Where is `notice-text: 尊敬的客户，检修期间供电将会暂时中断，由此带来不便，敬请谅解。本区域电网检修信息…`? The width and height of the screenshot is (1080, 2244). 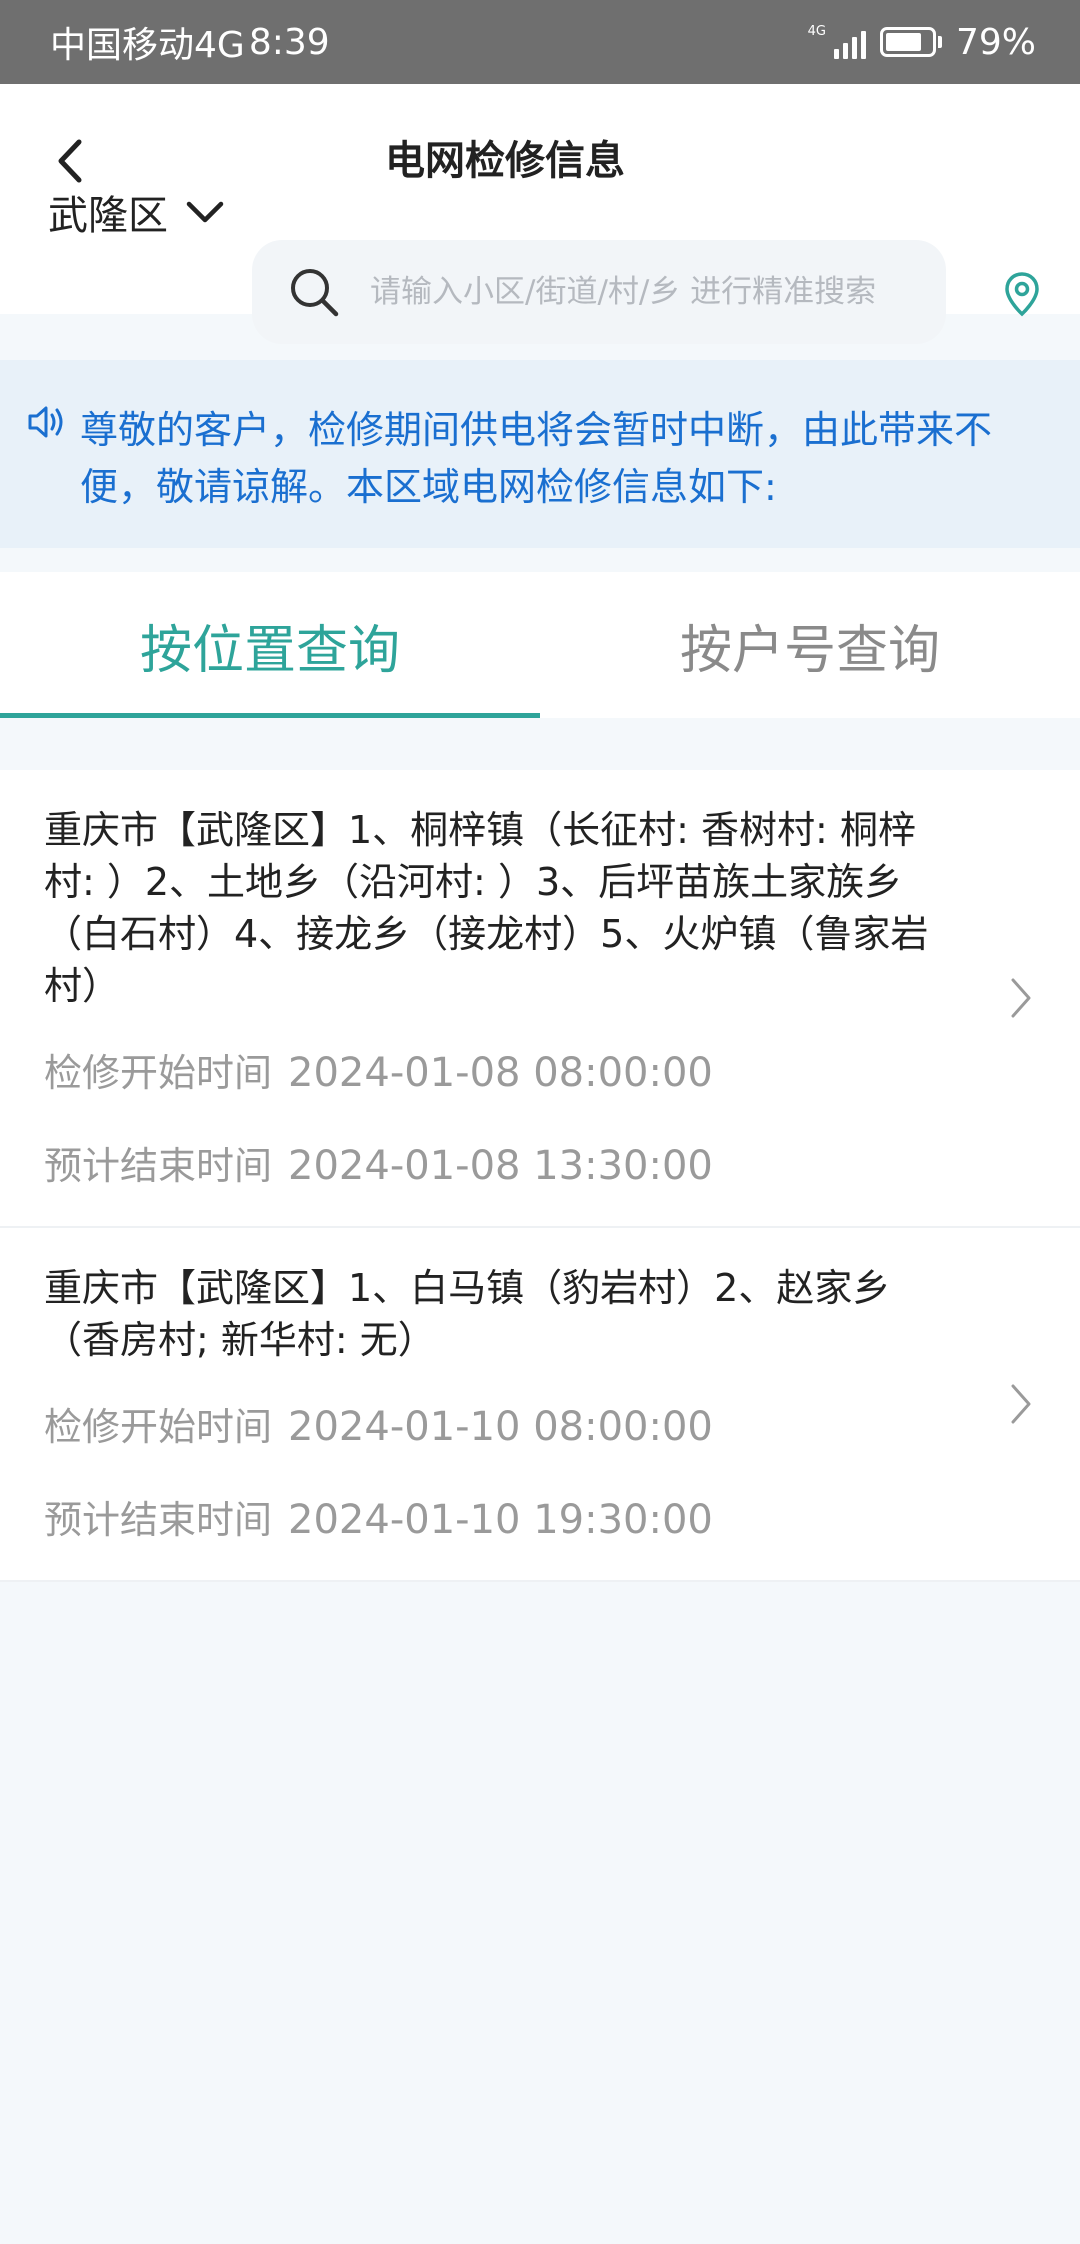
notice-text: 尊敬的客户，检修期间供电将会暂时中断，由此带来不便，敬请谅解。本区域电网检修信息… is located at coordinates (536, 458).